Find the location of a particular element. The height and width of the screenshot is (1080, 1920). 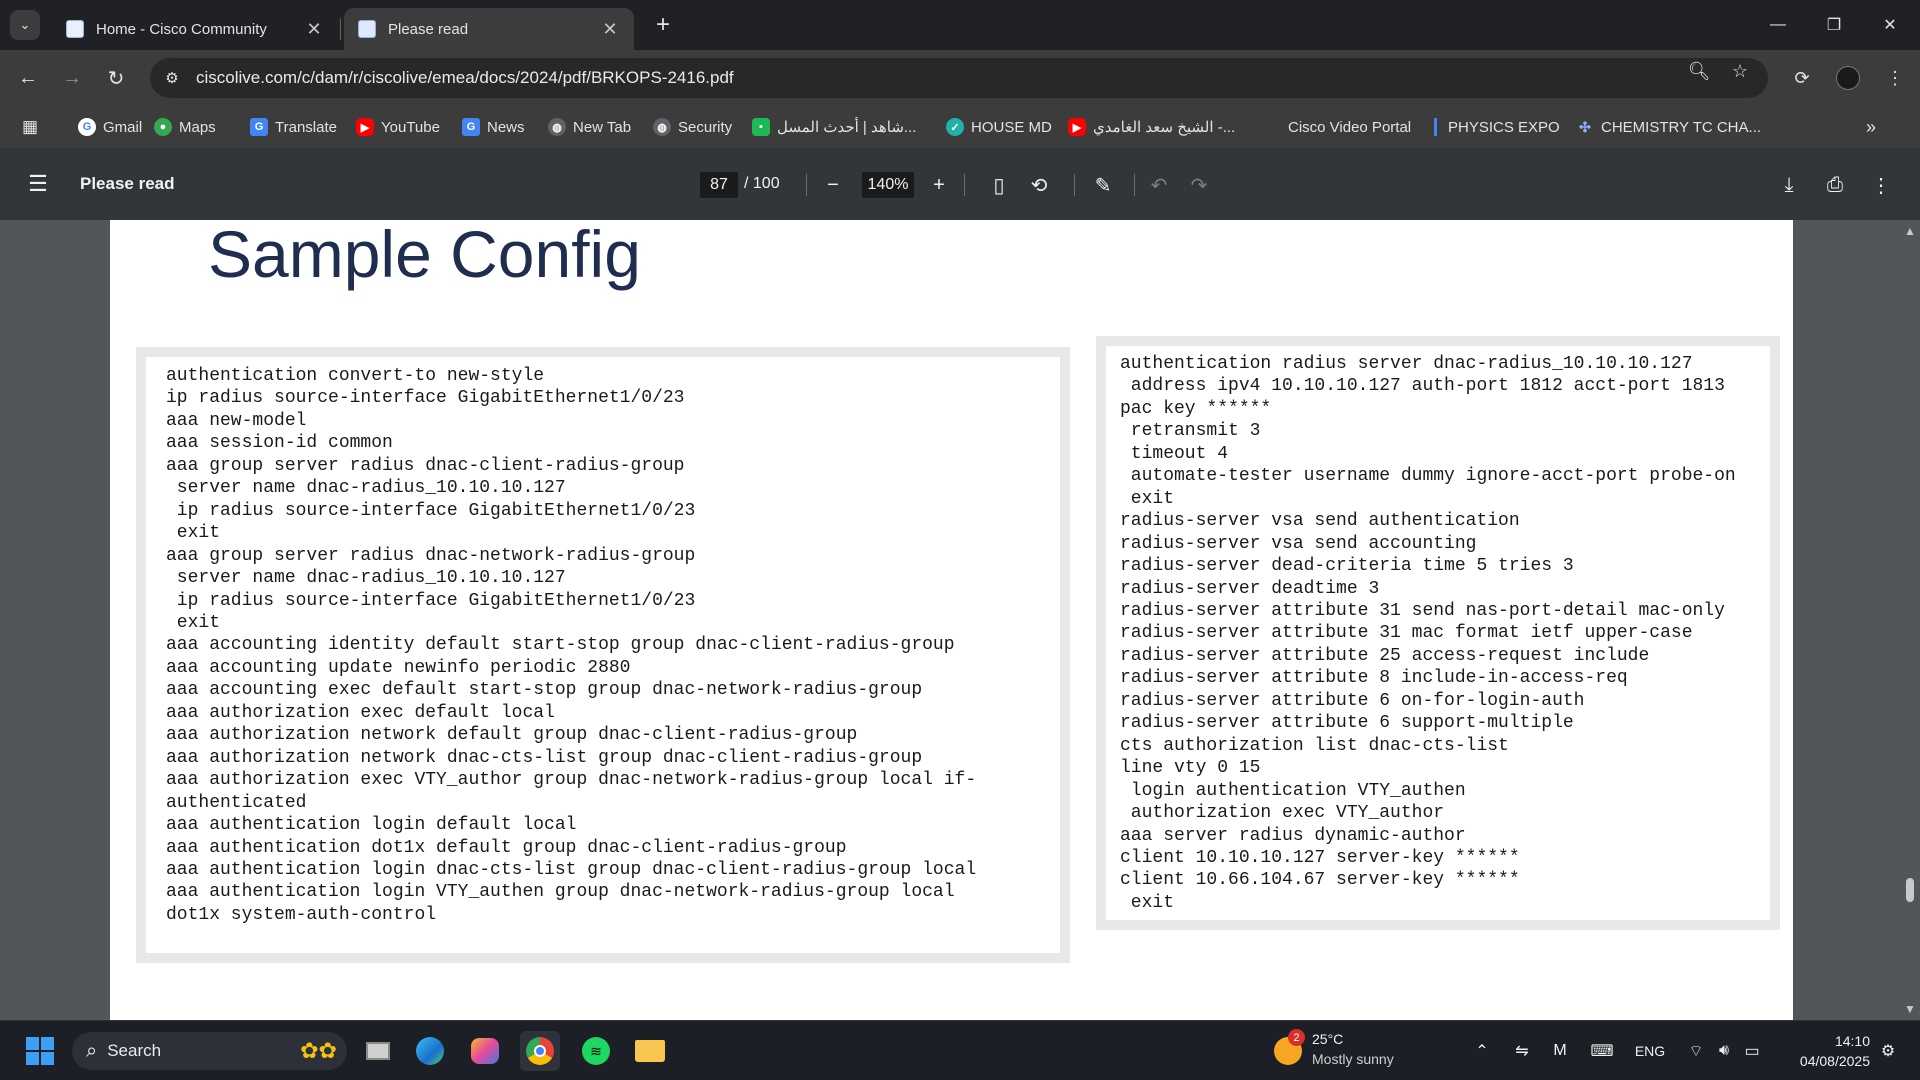

edge-app is located at coordinates (430, 1051).